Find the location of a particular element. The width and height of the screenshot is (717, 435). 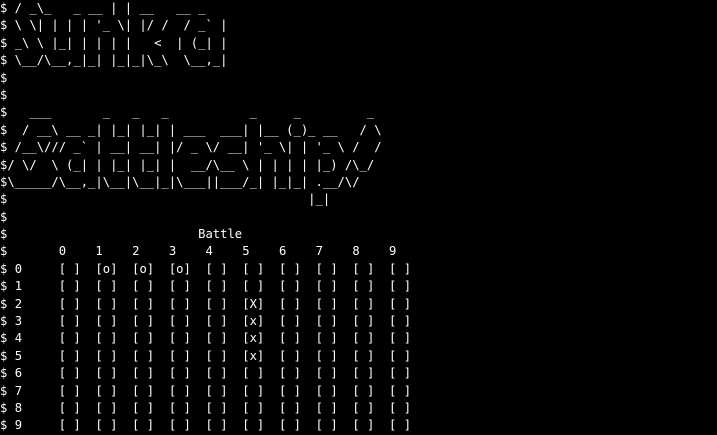

board-cell: [X] is located at coordinates (253, 304).